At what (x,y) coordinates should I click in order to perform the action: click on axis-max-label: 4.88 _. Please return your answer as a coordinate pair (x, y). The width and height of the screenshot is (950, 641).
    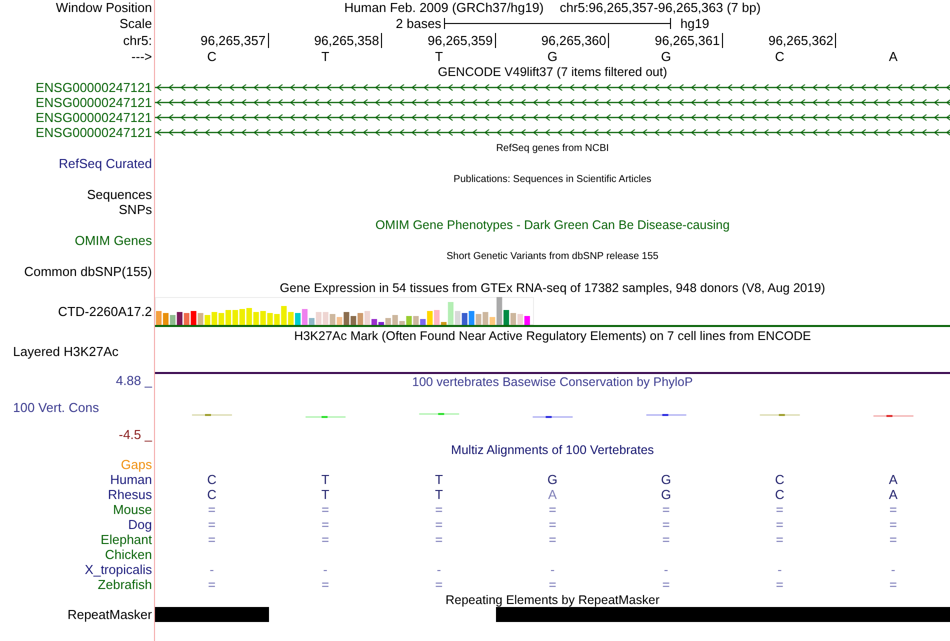
    Looking at the image, I should click on (133, 381).